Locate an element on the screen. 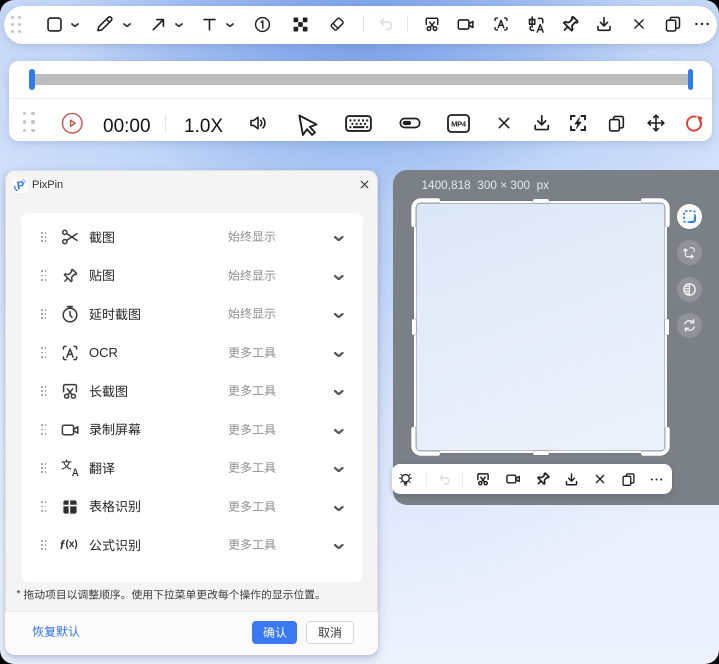 This screenshot has height=664, width=719. svg-text: MP4 is located at coordinates (459, 123).